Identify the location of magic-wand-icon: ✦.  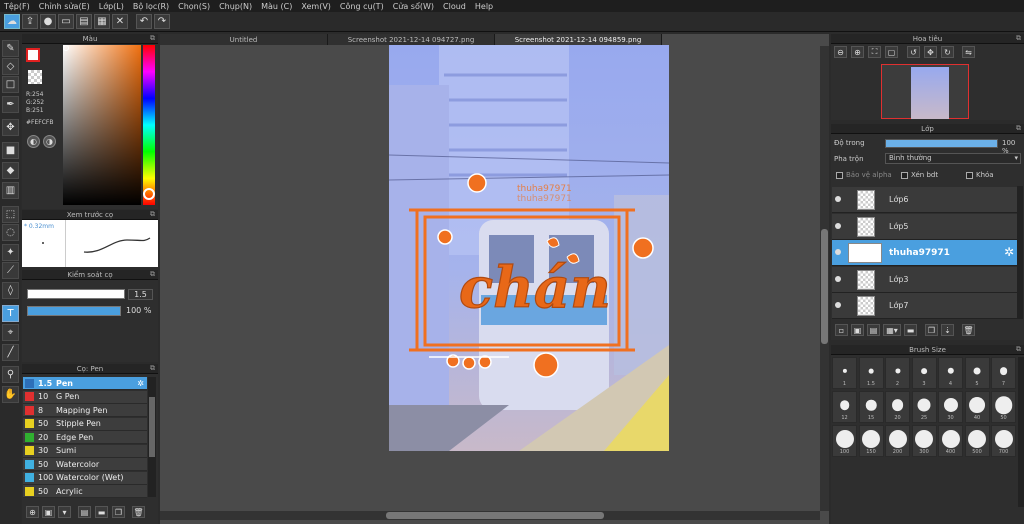
(10, 252).